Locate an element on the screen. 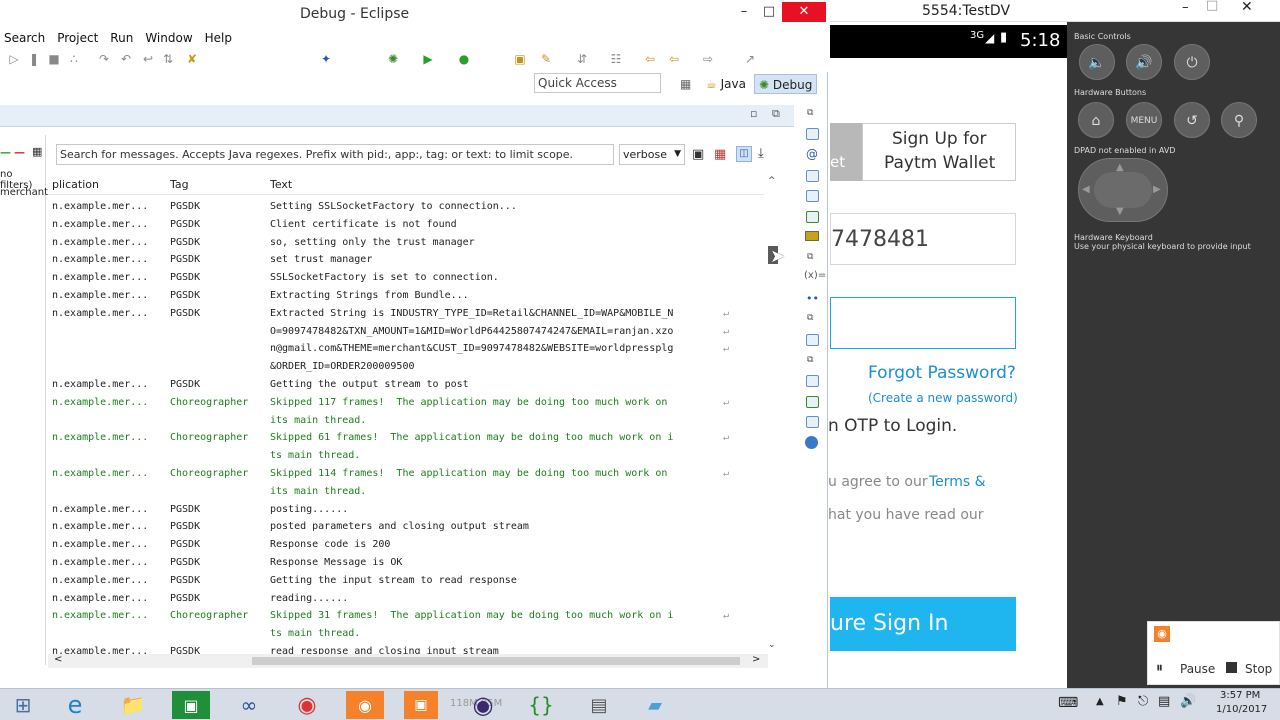 Image resolution: width=1280 pixels, height=720 pixels. volume-icon: 🔊 is located at coordinates (1188, 701).